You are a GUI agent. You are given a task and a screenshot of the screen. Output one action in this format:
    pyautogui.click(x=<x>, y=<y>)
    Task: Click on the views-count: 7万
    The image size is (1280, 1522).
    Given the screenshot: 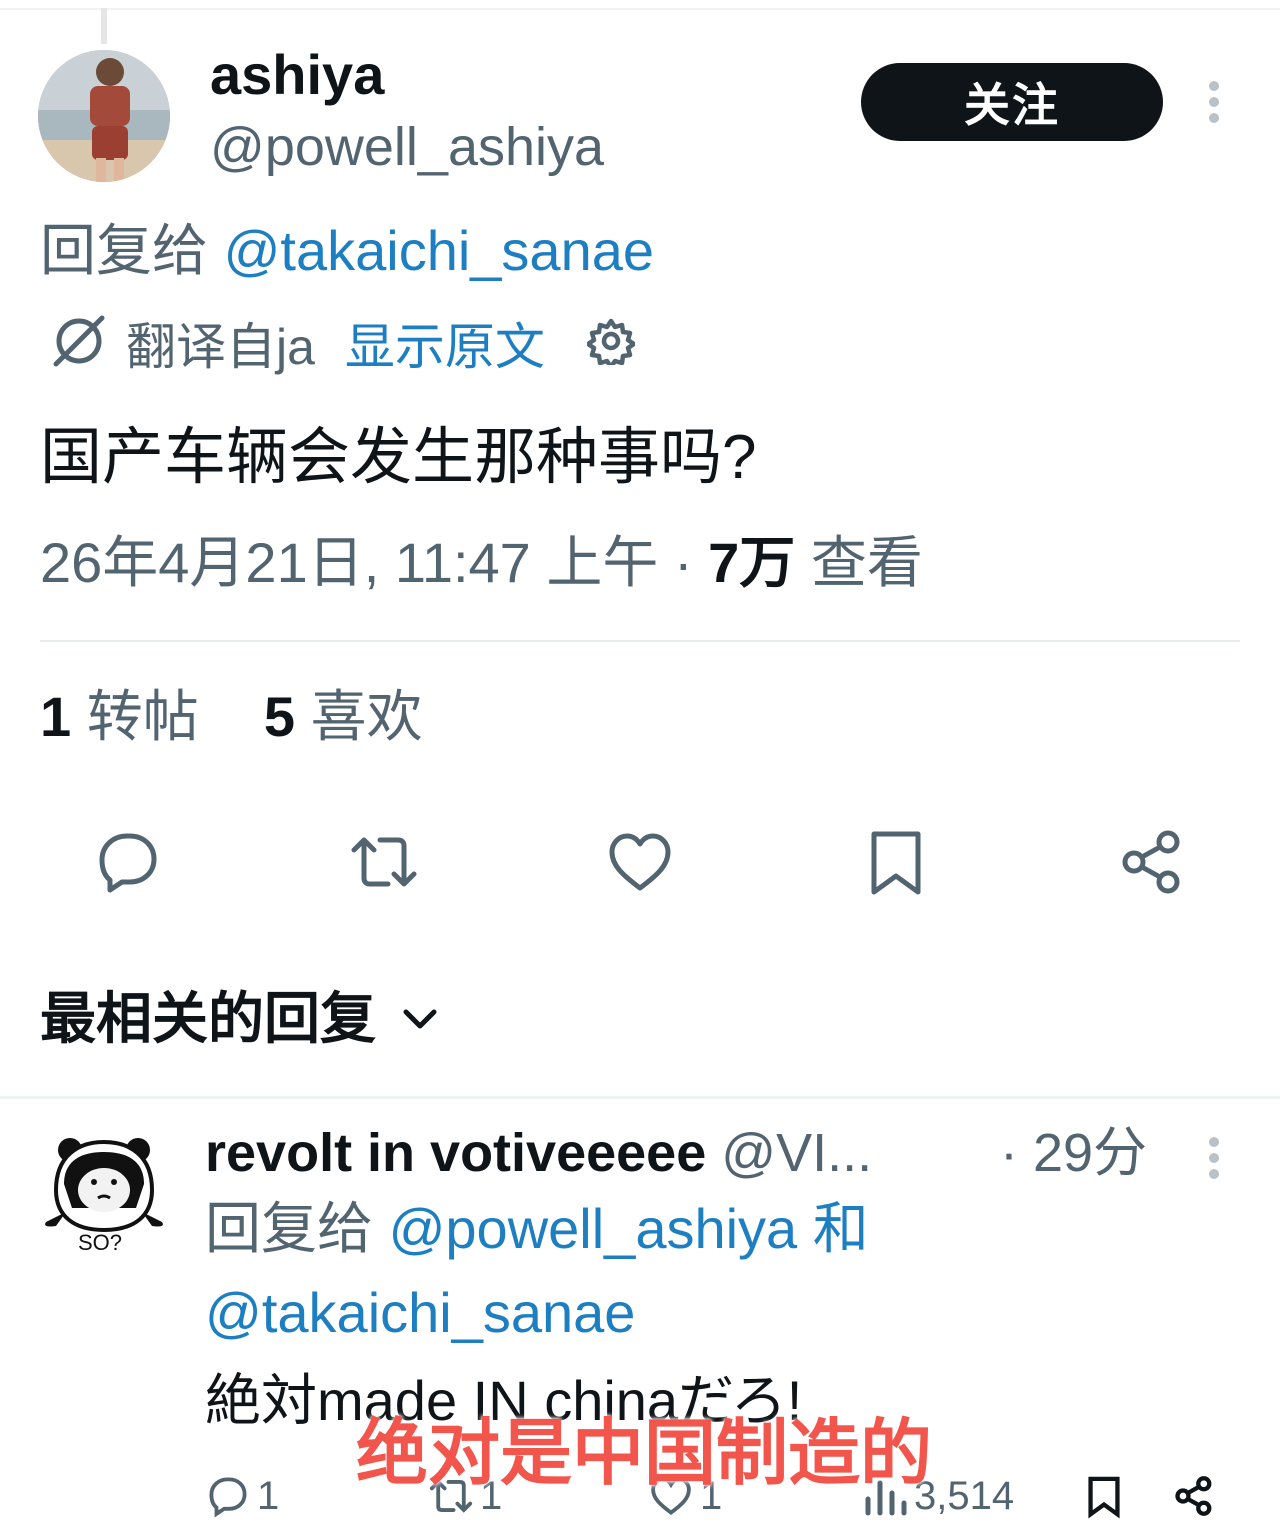 What is the action you would take?
    pyautogui.click(x=752, y=562)
    